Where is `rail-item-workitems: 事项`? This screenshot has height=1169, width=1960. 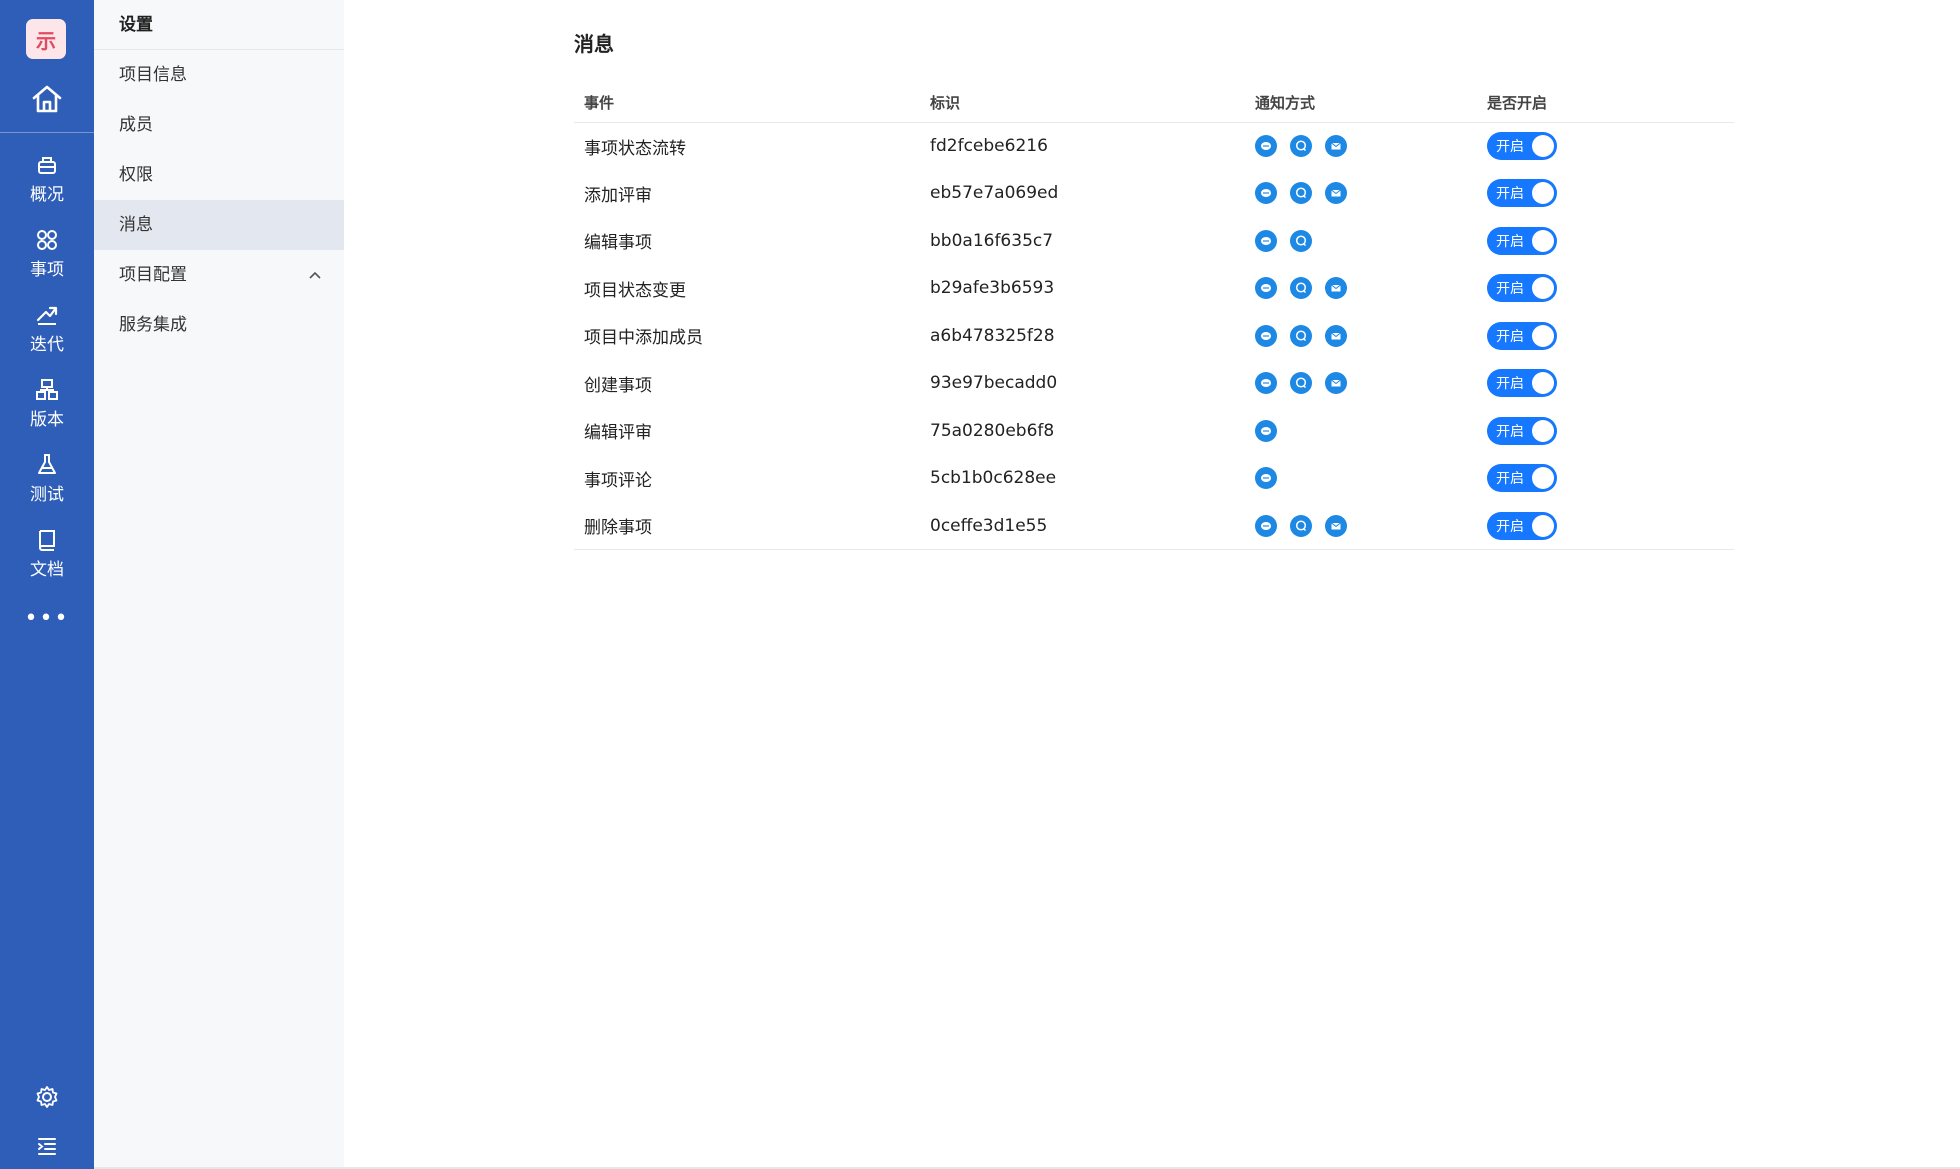 rail-item-workitems: 事项 is located at coordinates (47, 256).